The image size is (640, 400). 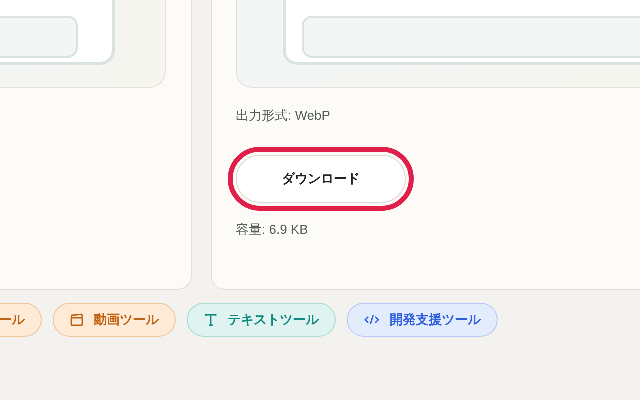 I want to click on download-button: ダウンロード, so click(x=321, y=179).